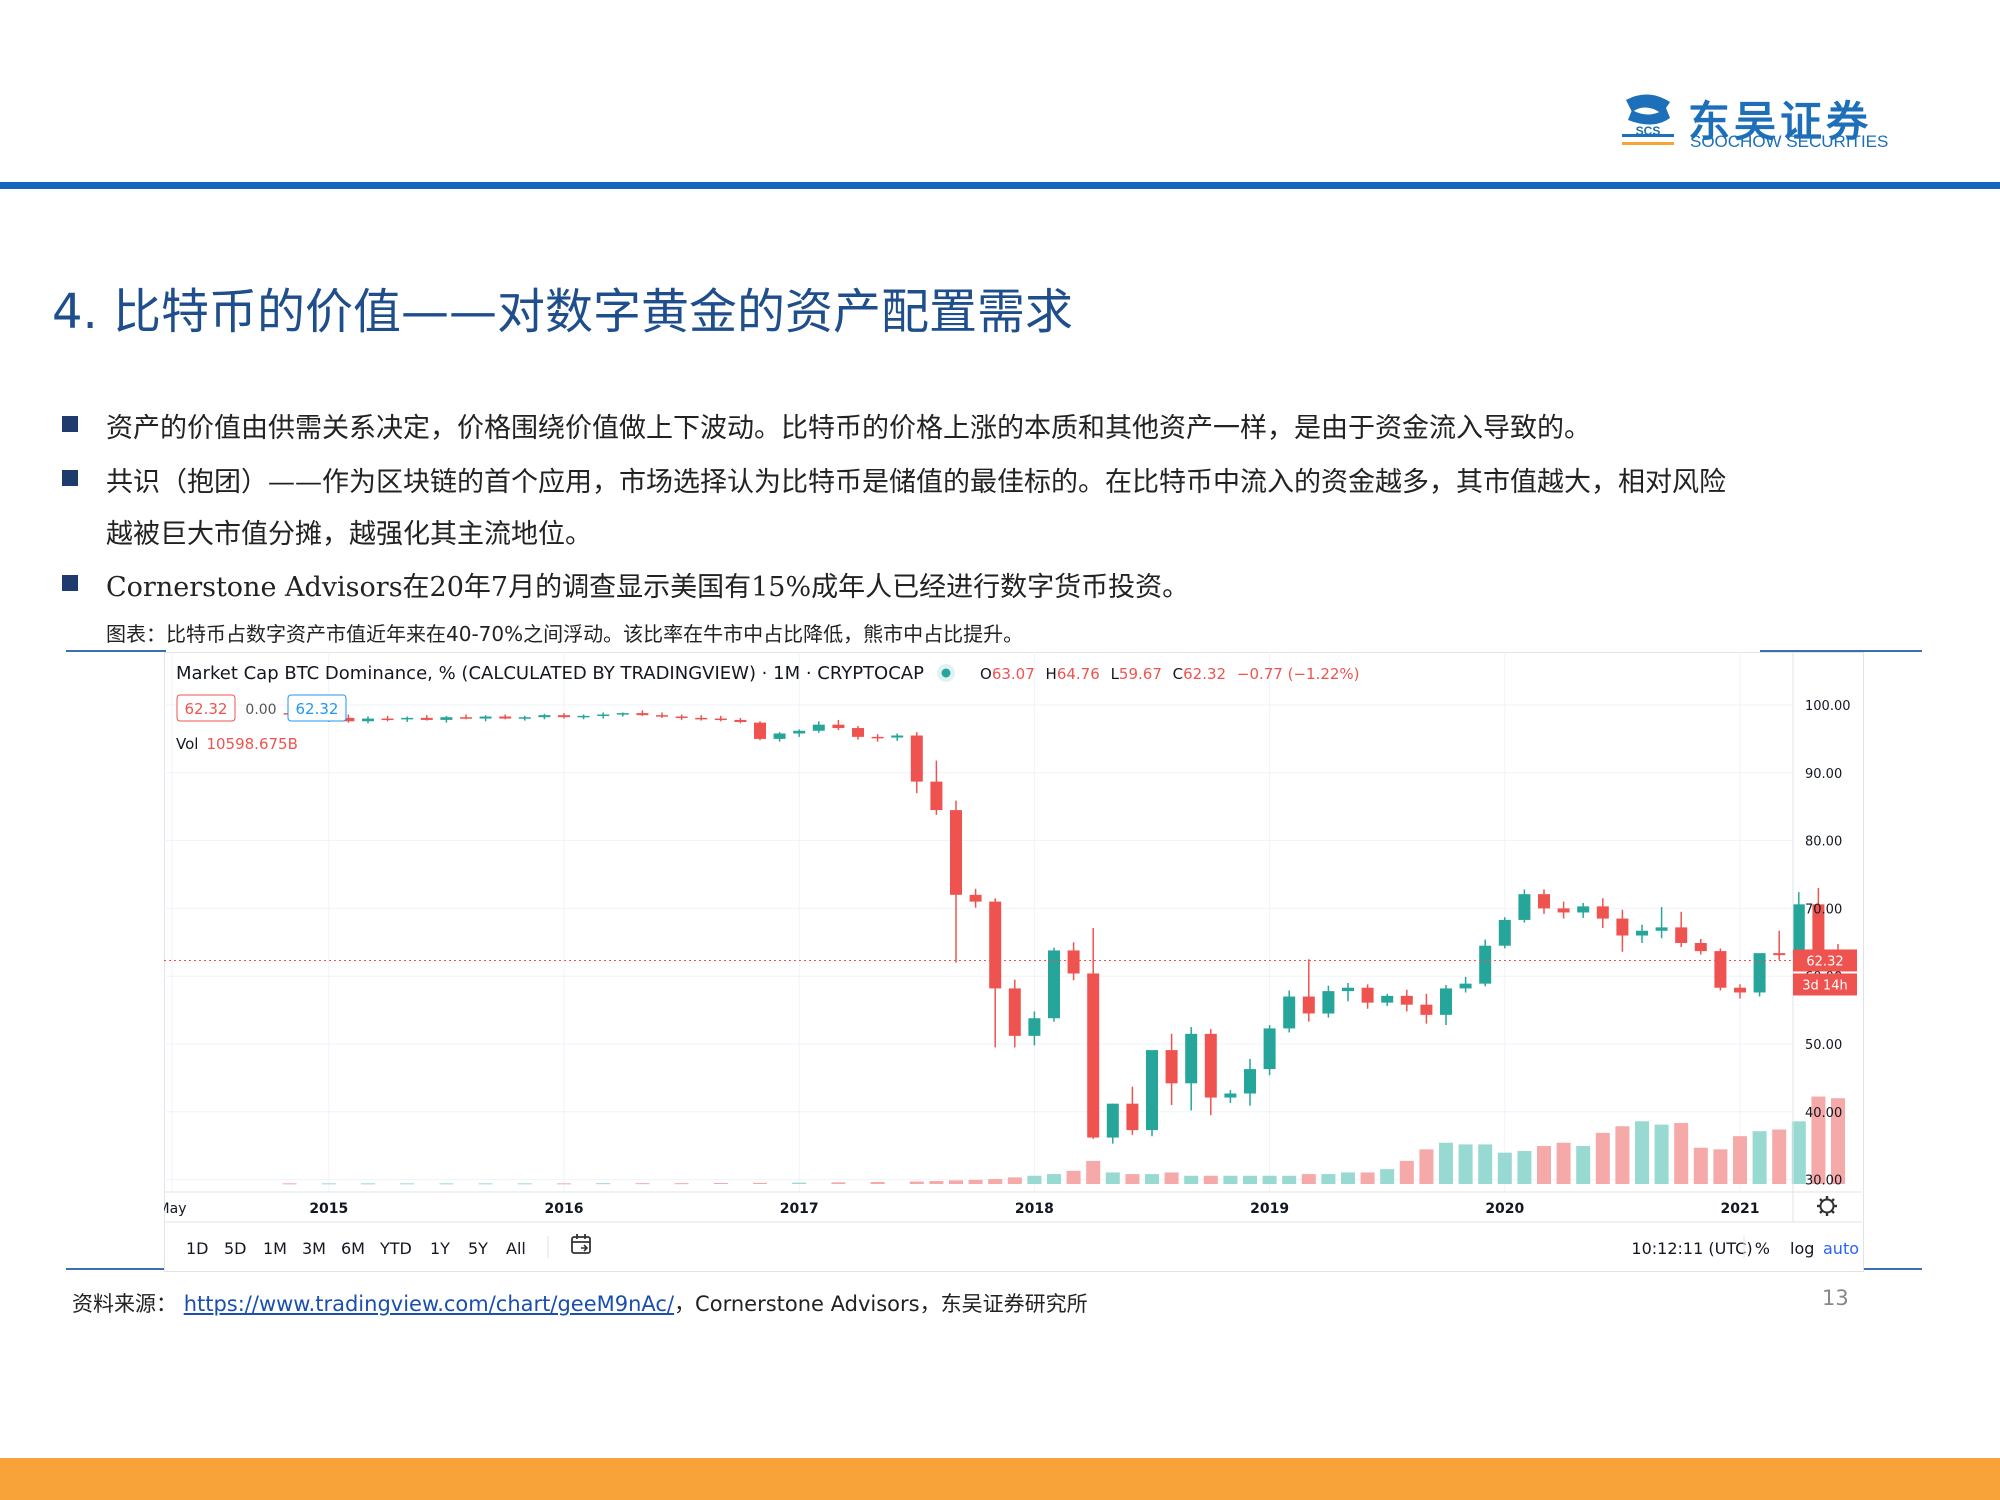 Image resolution: width=2000 pixels, height=1500 pixels. Describe the element at coordinates (440, 1248) in the screenshot. I see `range-button-1y: 1Y` at that location.